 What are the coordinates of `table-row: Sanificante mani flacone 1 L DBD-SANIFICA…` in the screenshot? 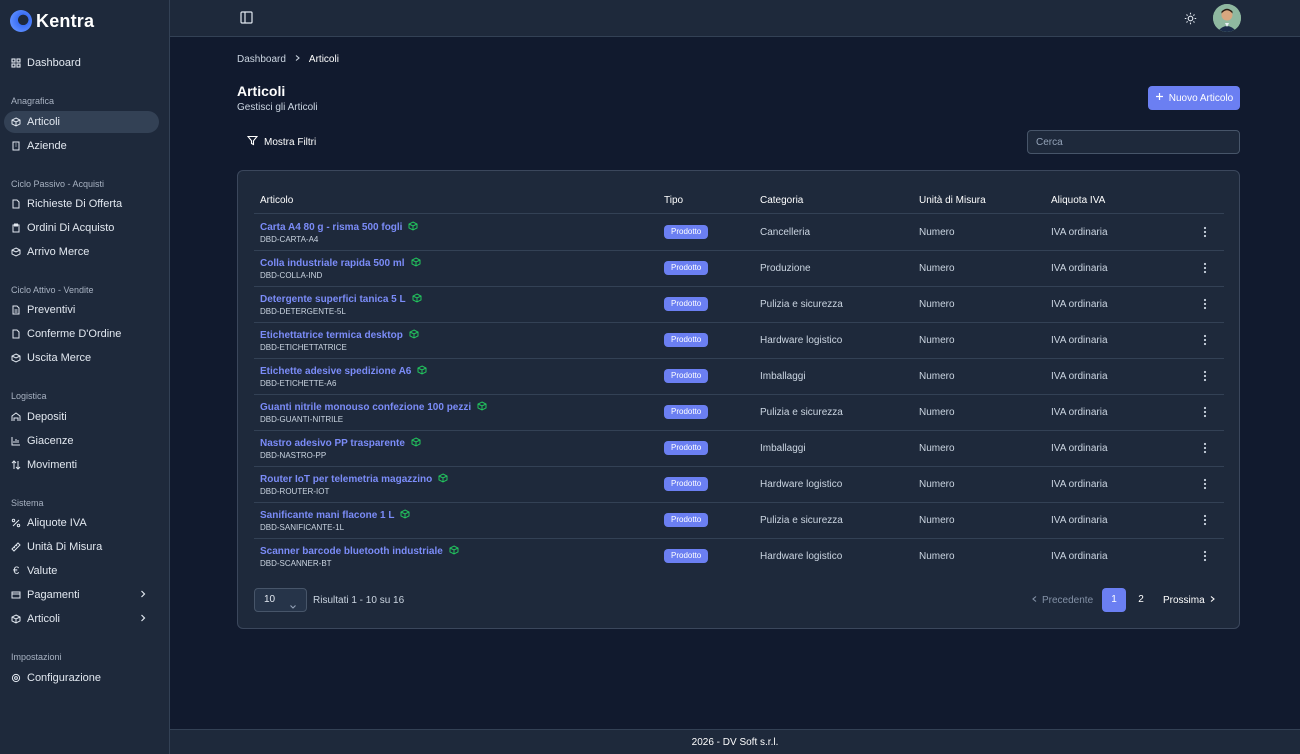 It's located at (739, 520).